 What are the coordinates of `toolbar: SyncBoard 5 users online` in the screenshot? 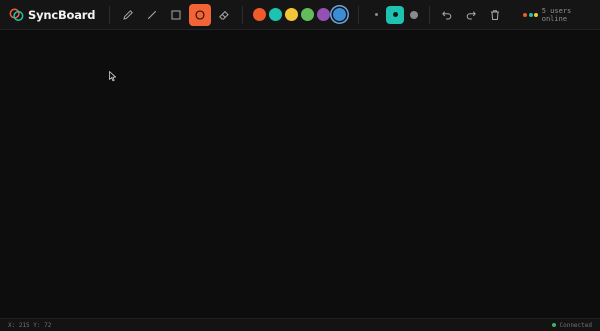 It's located at (300, 15).